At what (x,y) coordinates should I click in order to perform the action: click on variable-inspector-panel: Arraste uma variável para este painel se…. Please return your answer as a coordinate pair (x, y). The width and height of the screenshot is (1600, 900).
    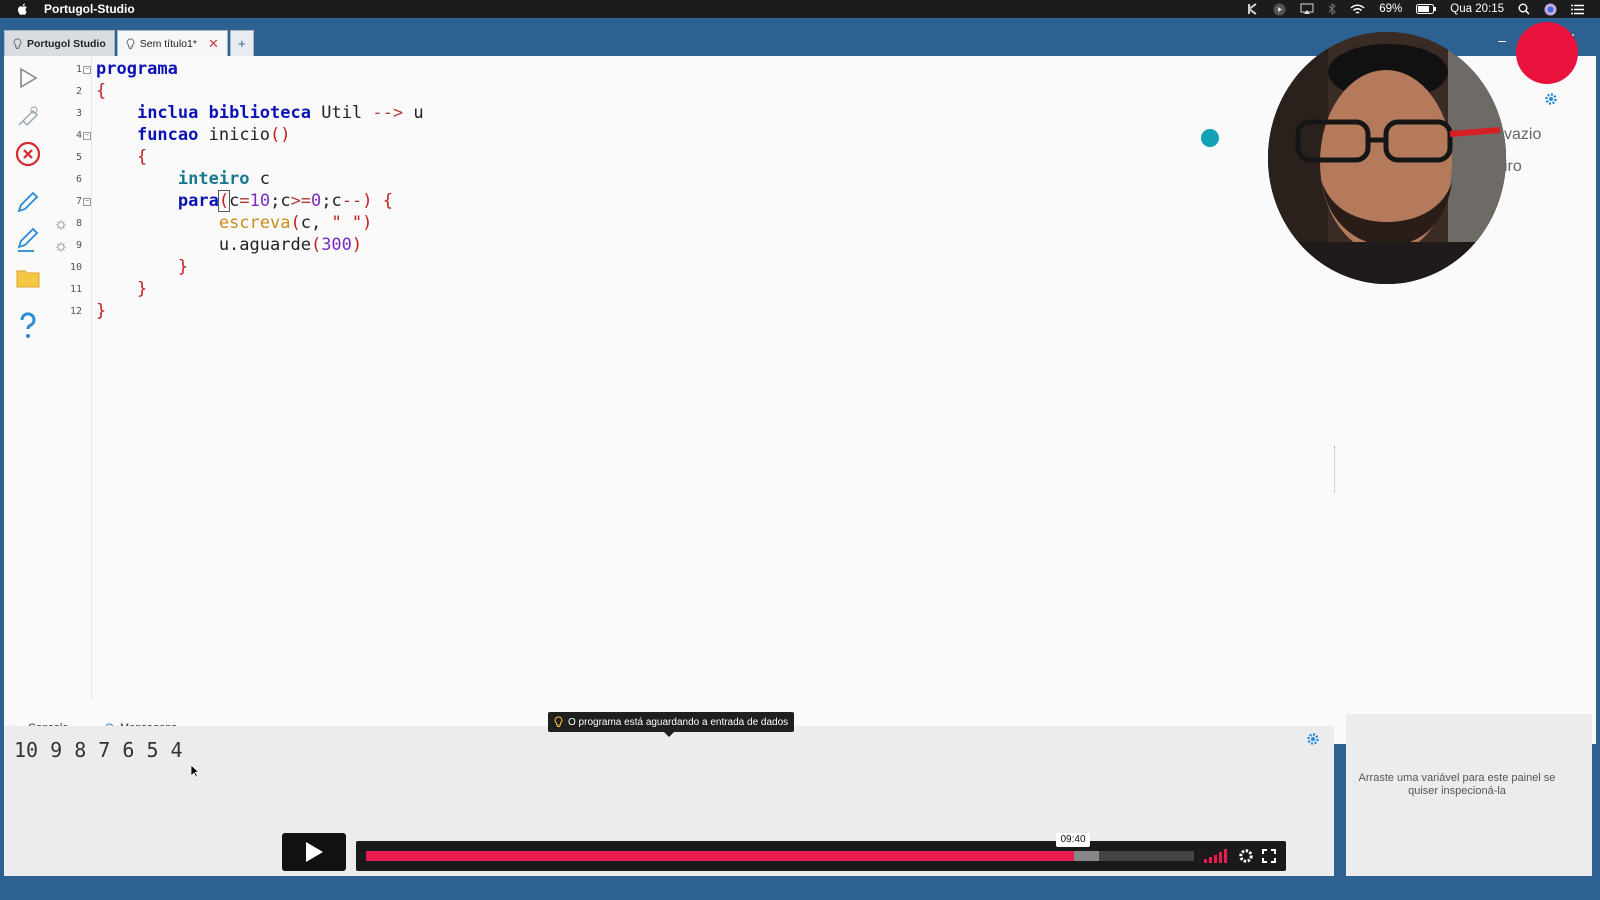
    Looking at the image, I should click on (1469, 795).